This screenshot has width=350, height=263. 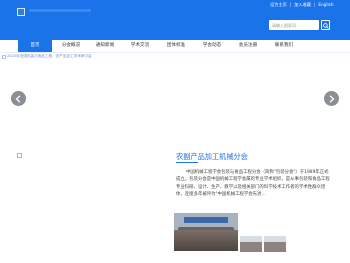 I want to click on banner-image: 2024年全国包装与食品工程、农产品加工学术研讨会, so click(x=46, y=58).